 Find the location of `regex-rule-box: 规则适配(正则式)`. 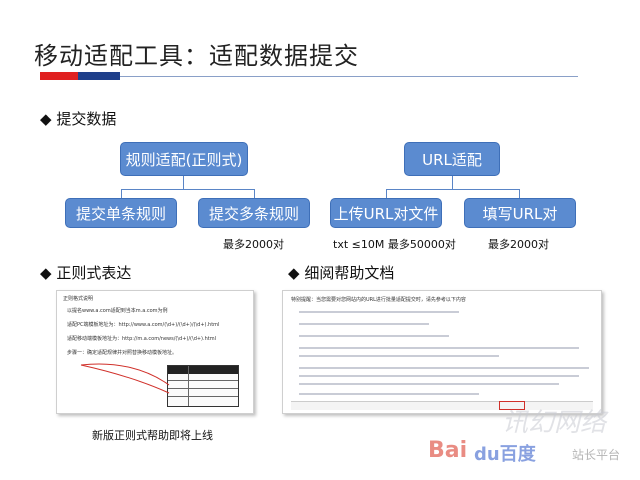

regex-rule-box: 规则适配(正则式) is located at coordinates (184, 159).